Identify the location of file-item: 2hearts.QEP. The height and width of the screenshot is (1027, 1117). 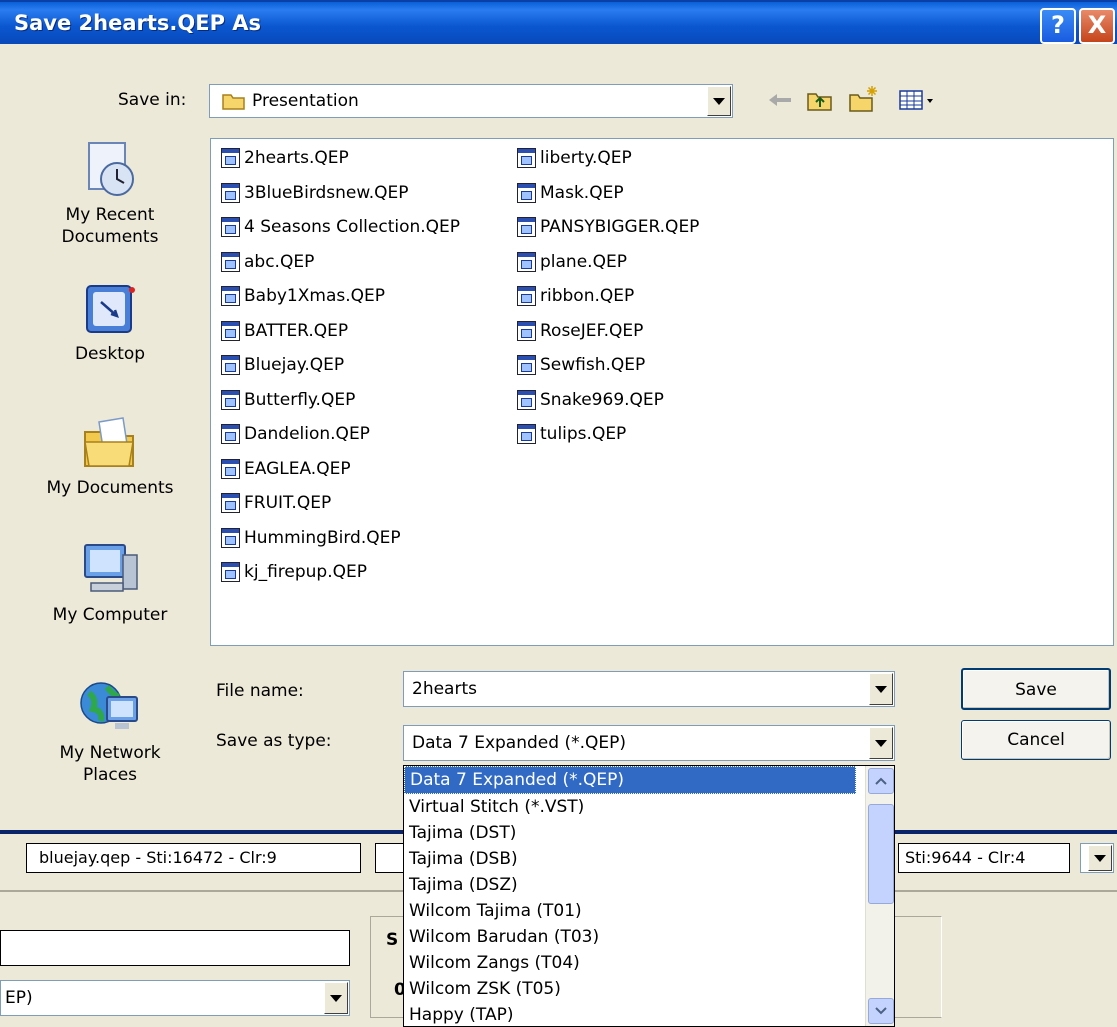
(285, 158).